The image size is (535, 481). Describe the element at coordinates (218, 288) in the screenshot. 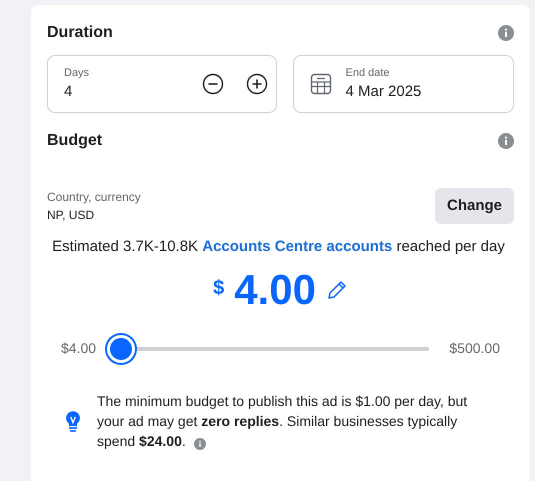

I see `currency-symbol: $` at that location.